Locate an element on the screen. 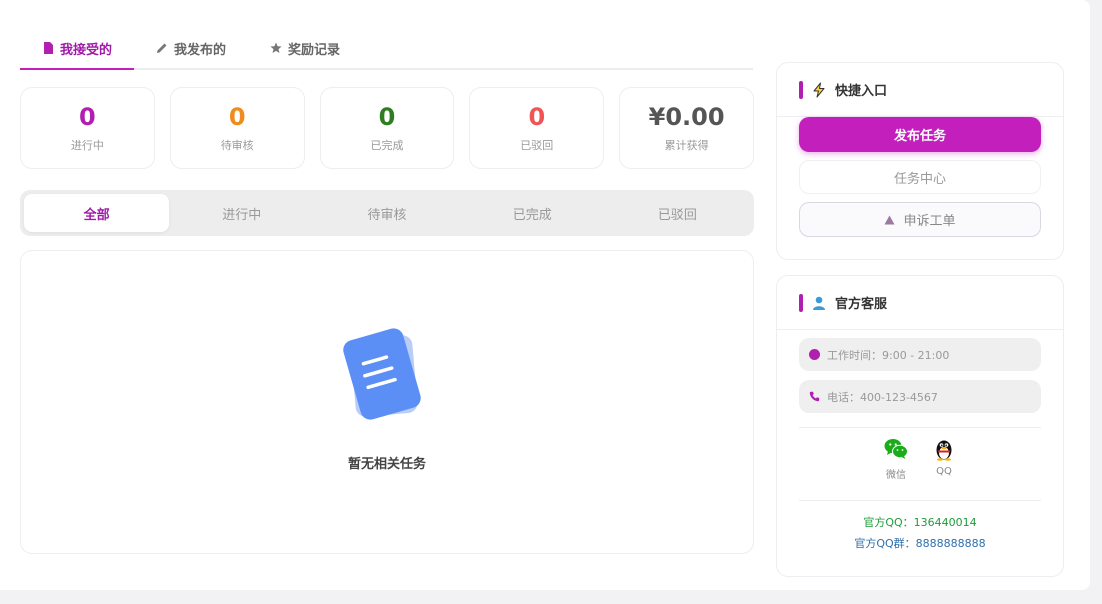 The height and width of the screenshot is (604, 1102). stat-in-progress: 0 进行中 is located at coordinates (87, 128).